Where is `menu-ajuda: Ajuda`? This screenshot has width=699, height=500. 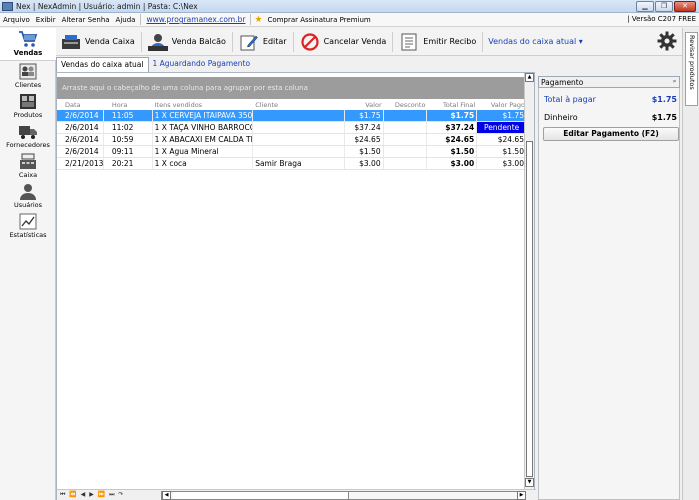 menu-ajuda: Ajuda is located at coordinates (126, 20).